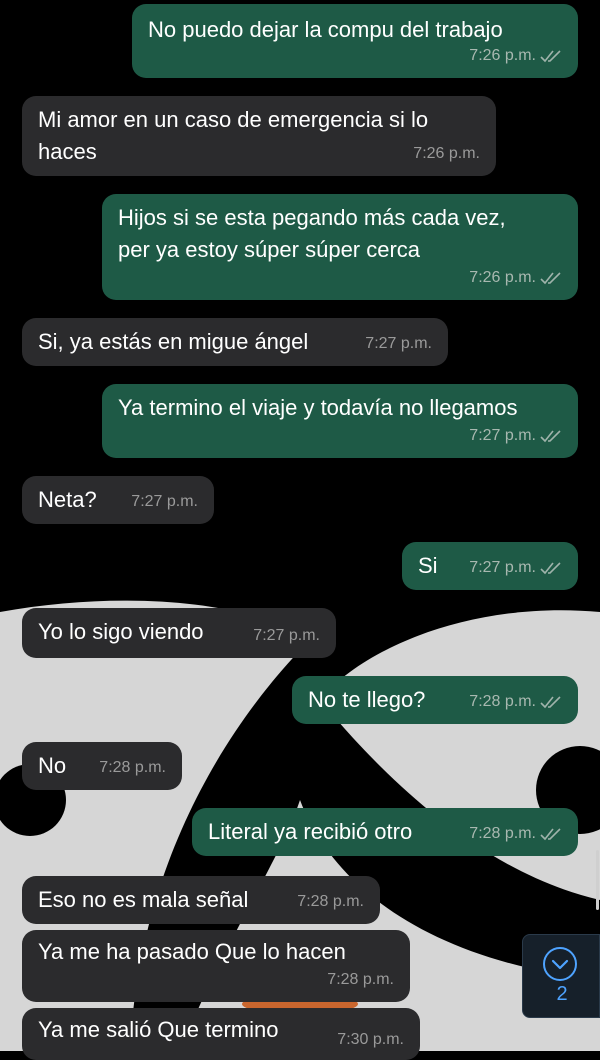 The image size is (600, 1060). I want to click on message-bubble-incoming: Yo lo sigo viendo 7:27 p.m., so click(179, 633).